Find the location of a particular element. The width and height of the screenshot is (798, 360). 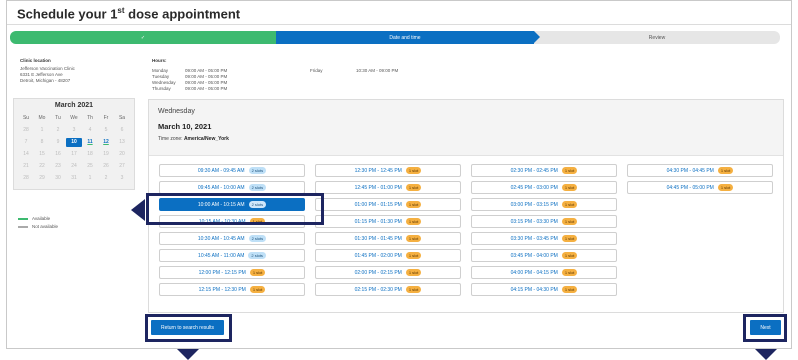

calendar-day: 21 is located at coordinates (26, 166).